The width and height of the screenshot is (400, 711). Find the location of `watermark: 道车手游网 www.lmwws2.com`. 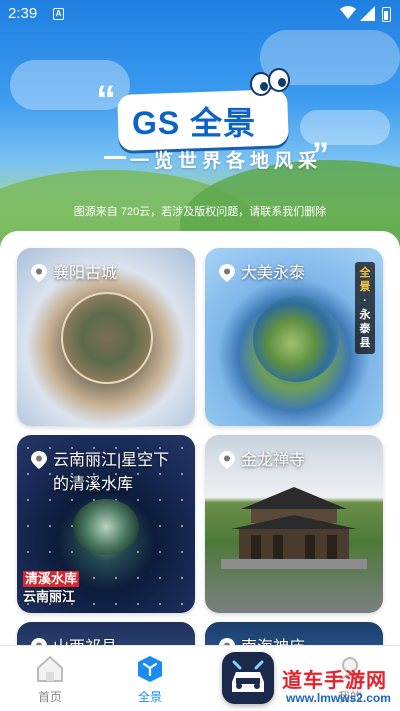

watermark: 道车手游网 www.lmwws2.com is located at coordinates (339, 687).